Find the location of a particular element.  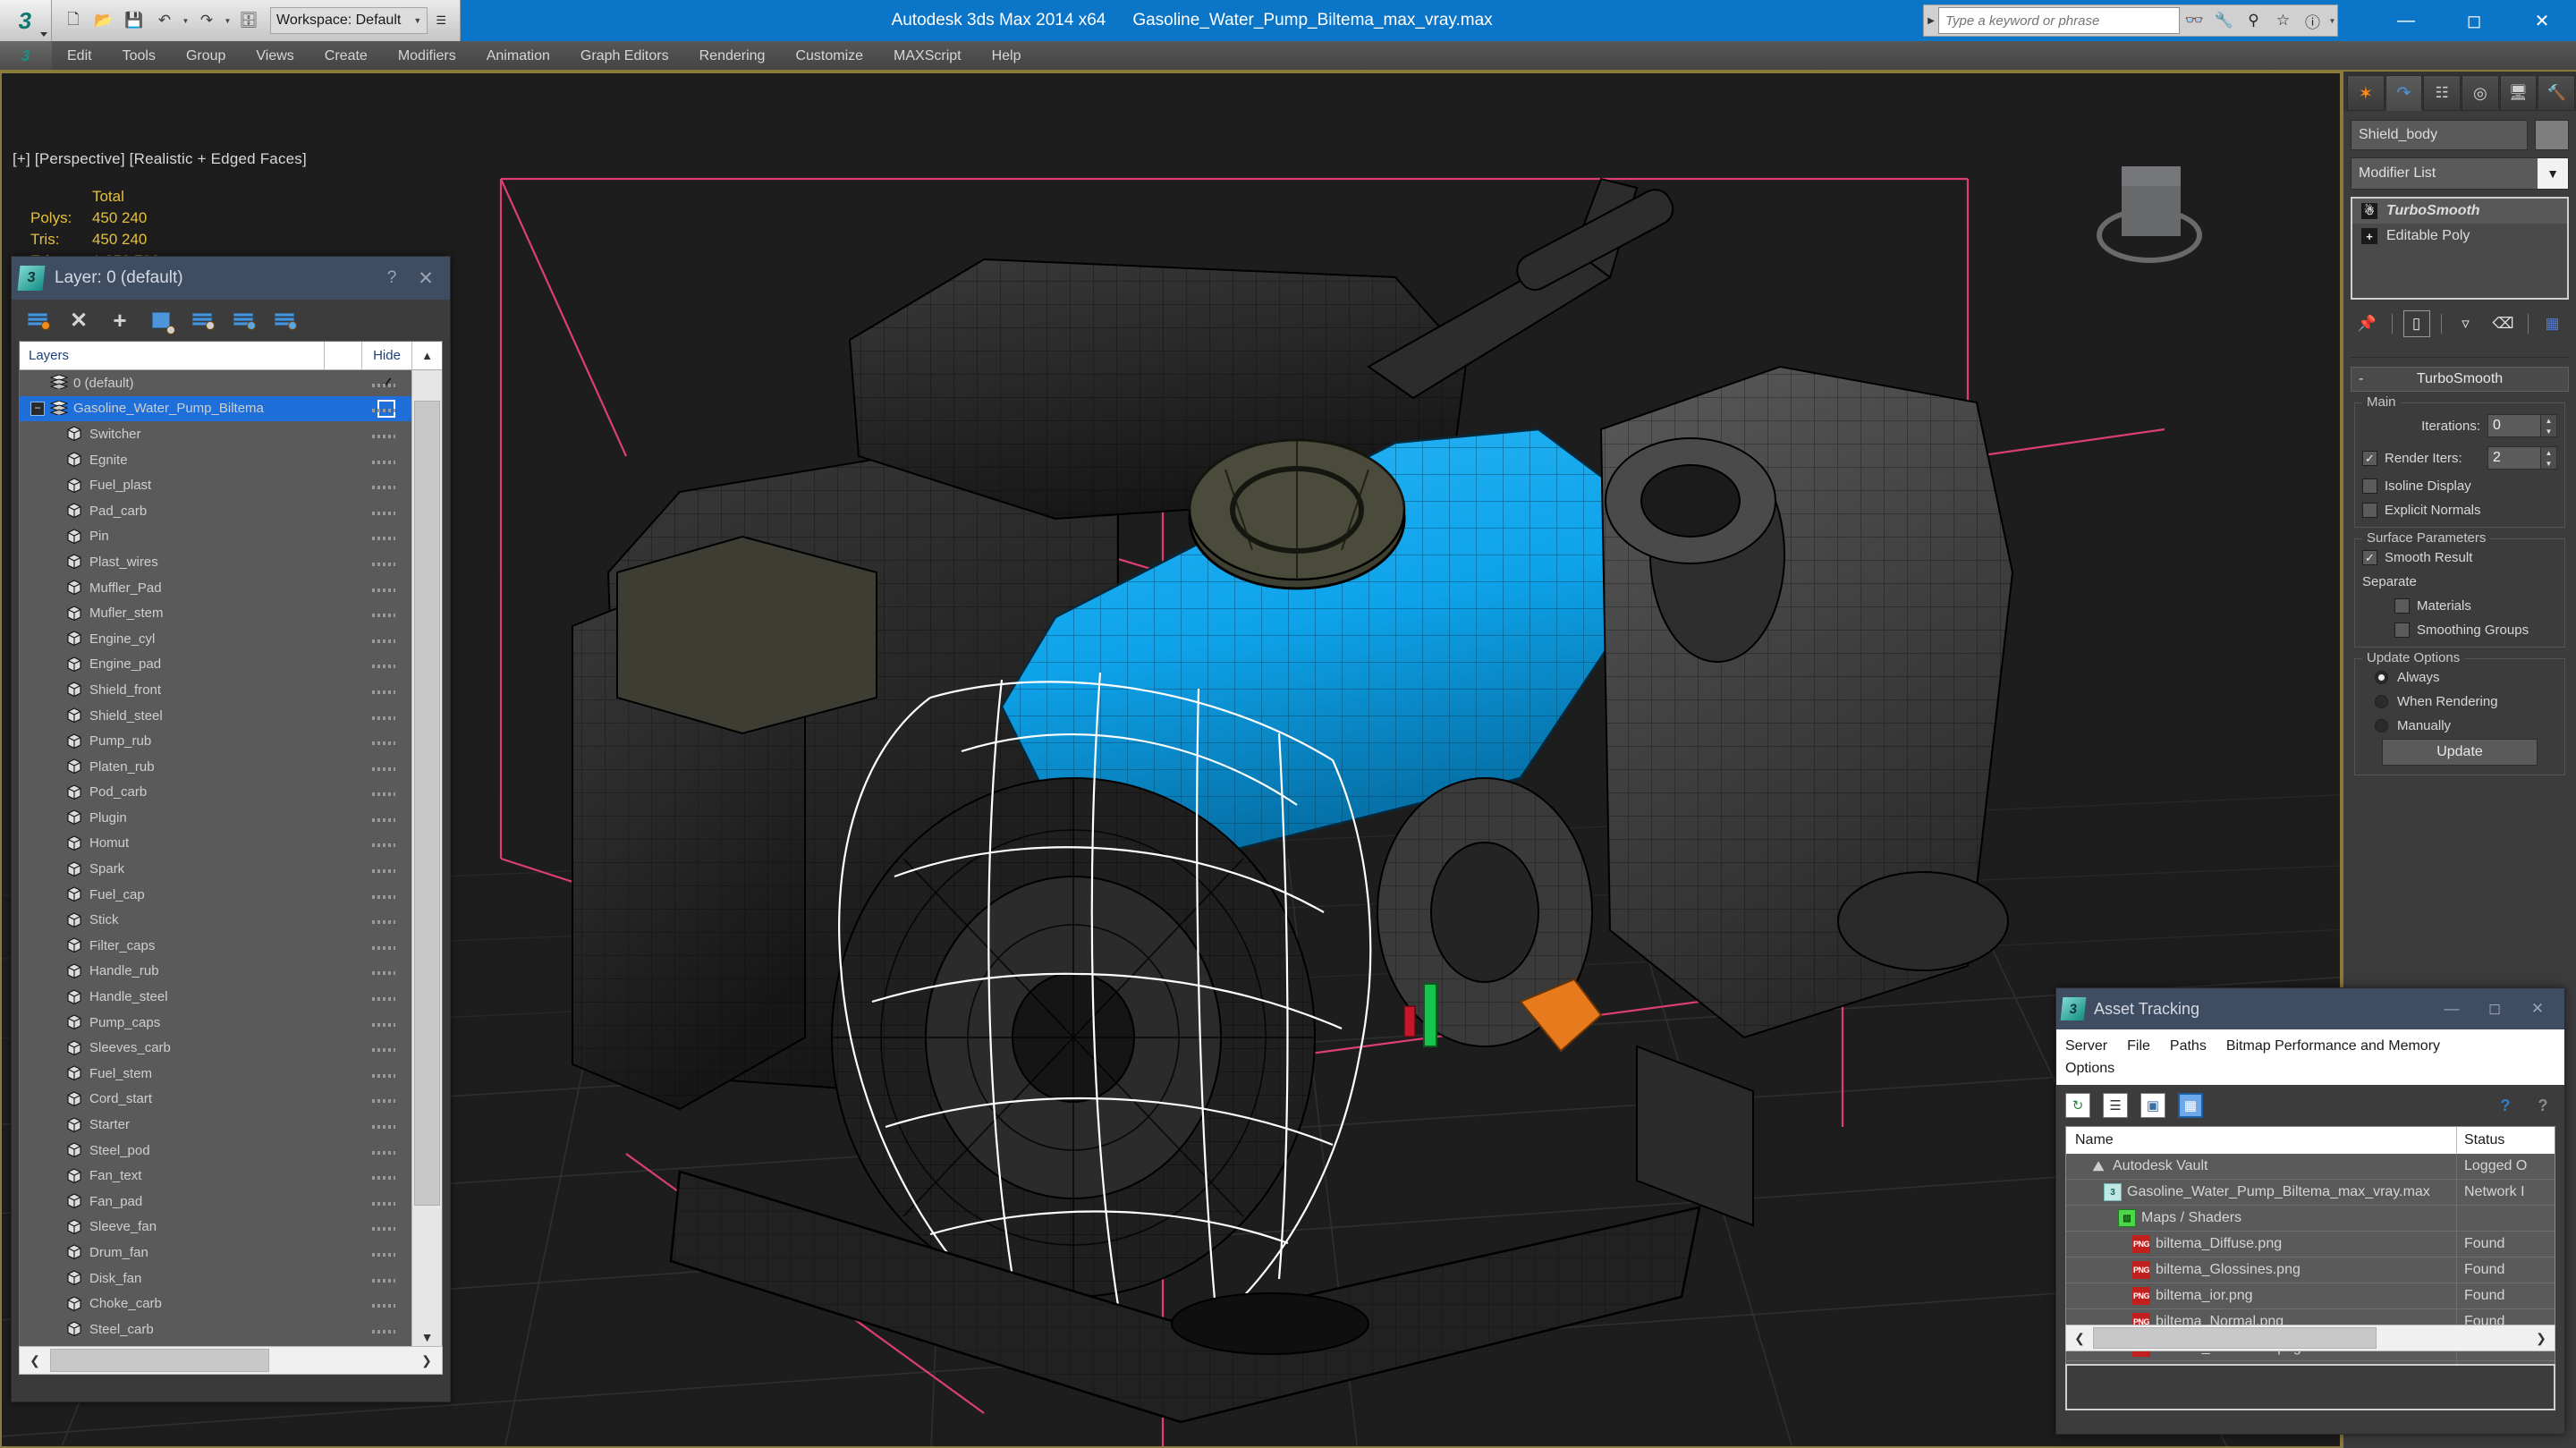

minimize-button: — is located at coordinates (2406, 20).